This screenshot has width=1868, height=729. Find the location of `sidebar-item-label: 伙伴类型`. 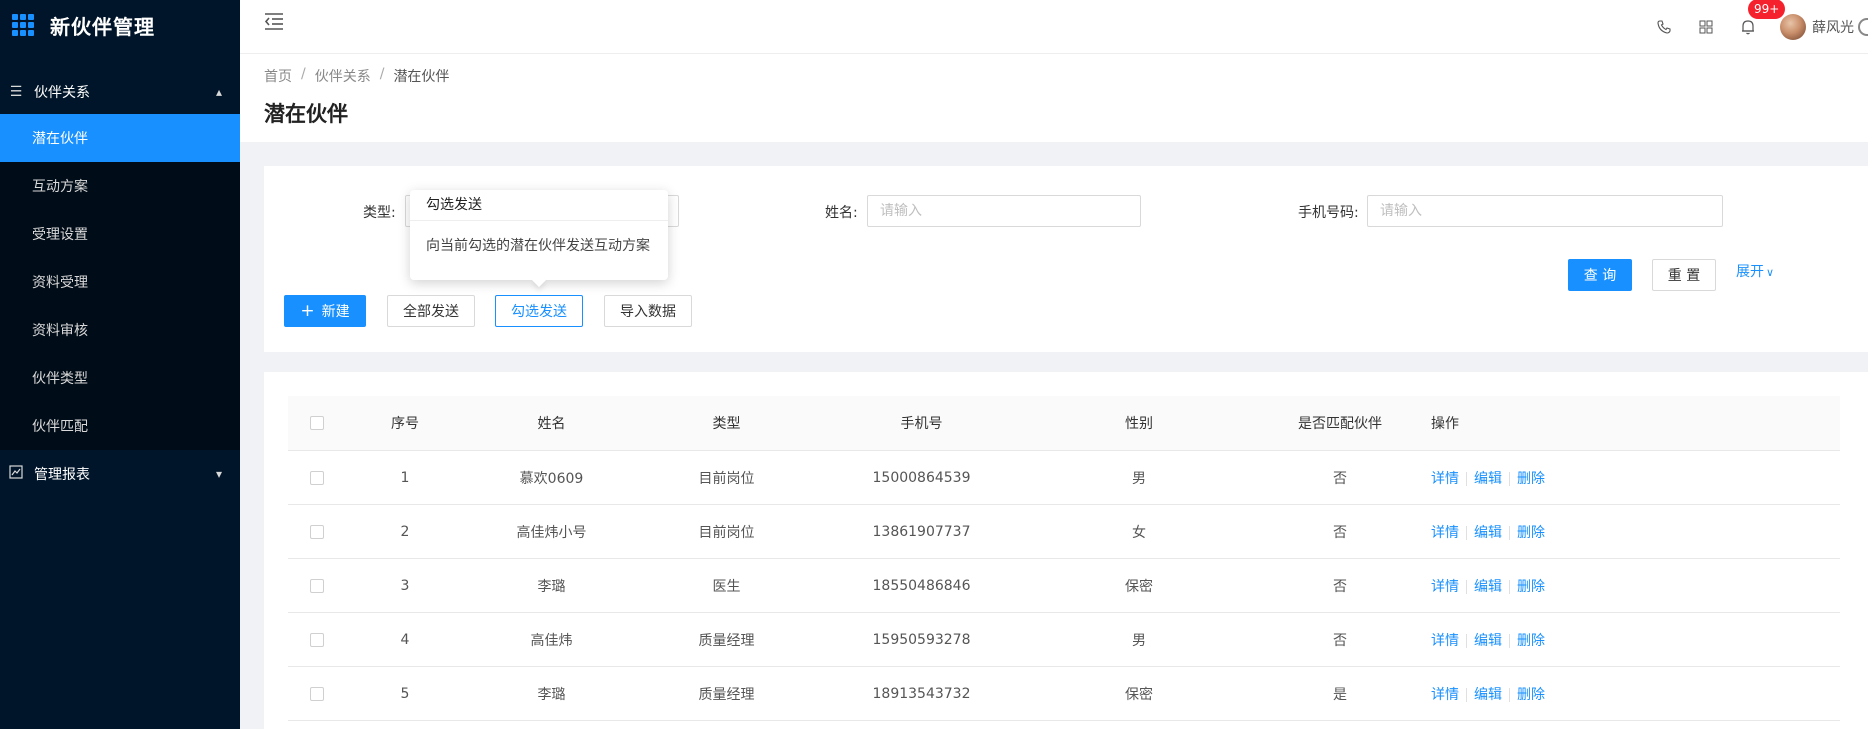

sidebar-item-label: 伙伴类型 is located at coordinates (60, 379).